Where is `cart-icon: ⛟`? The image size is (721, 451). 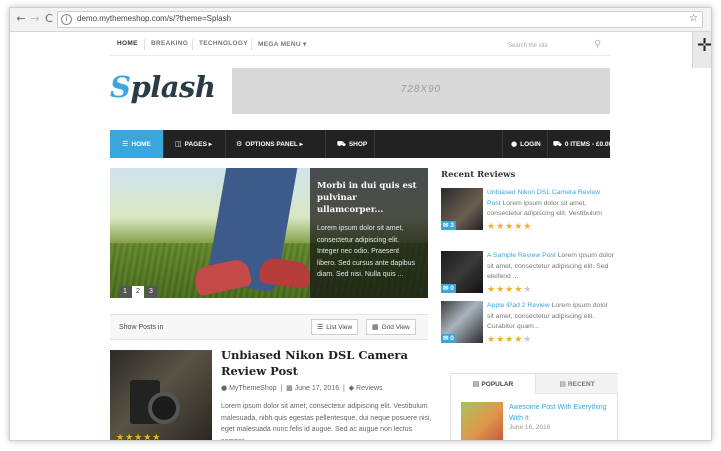
cart-icon: ⛟ is located at coordinates (341, 144).